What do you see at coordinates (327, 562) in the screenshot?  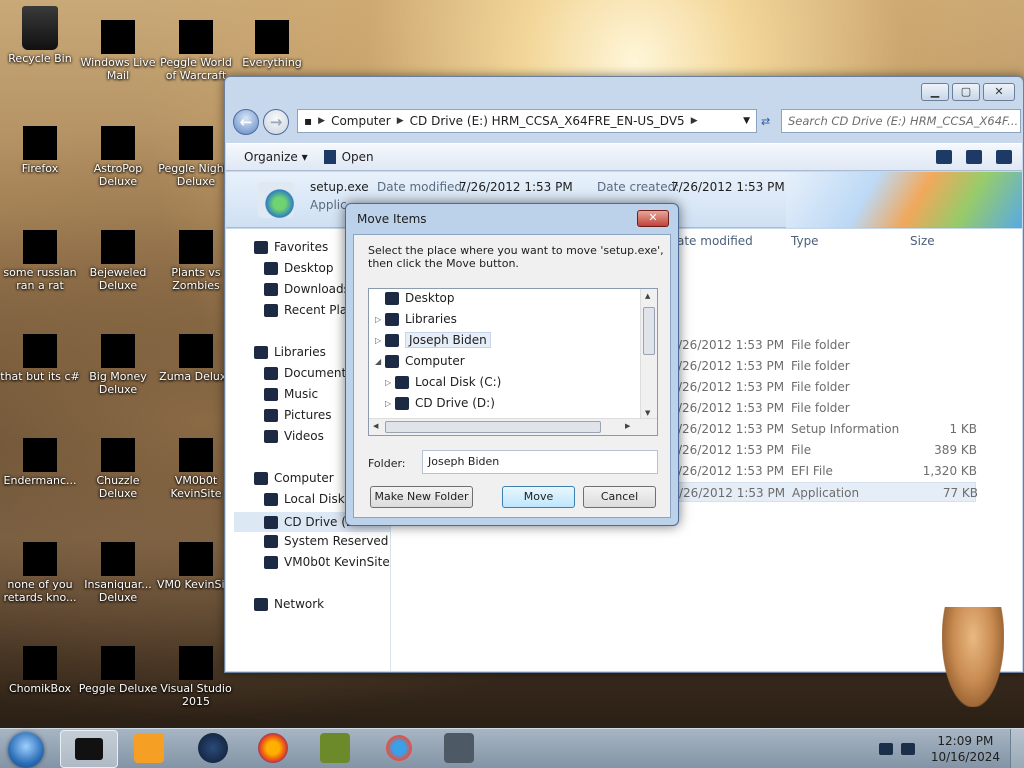 I see `nav-vm0b0t-kevinsite: VM0b0t KevinSite` at bounding box center [327, 562].